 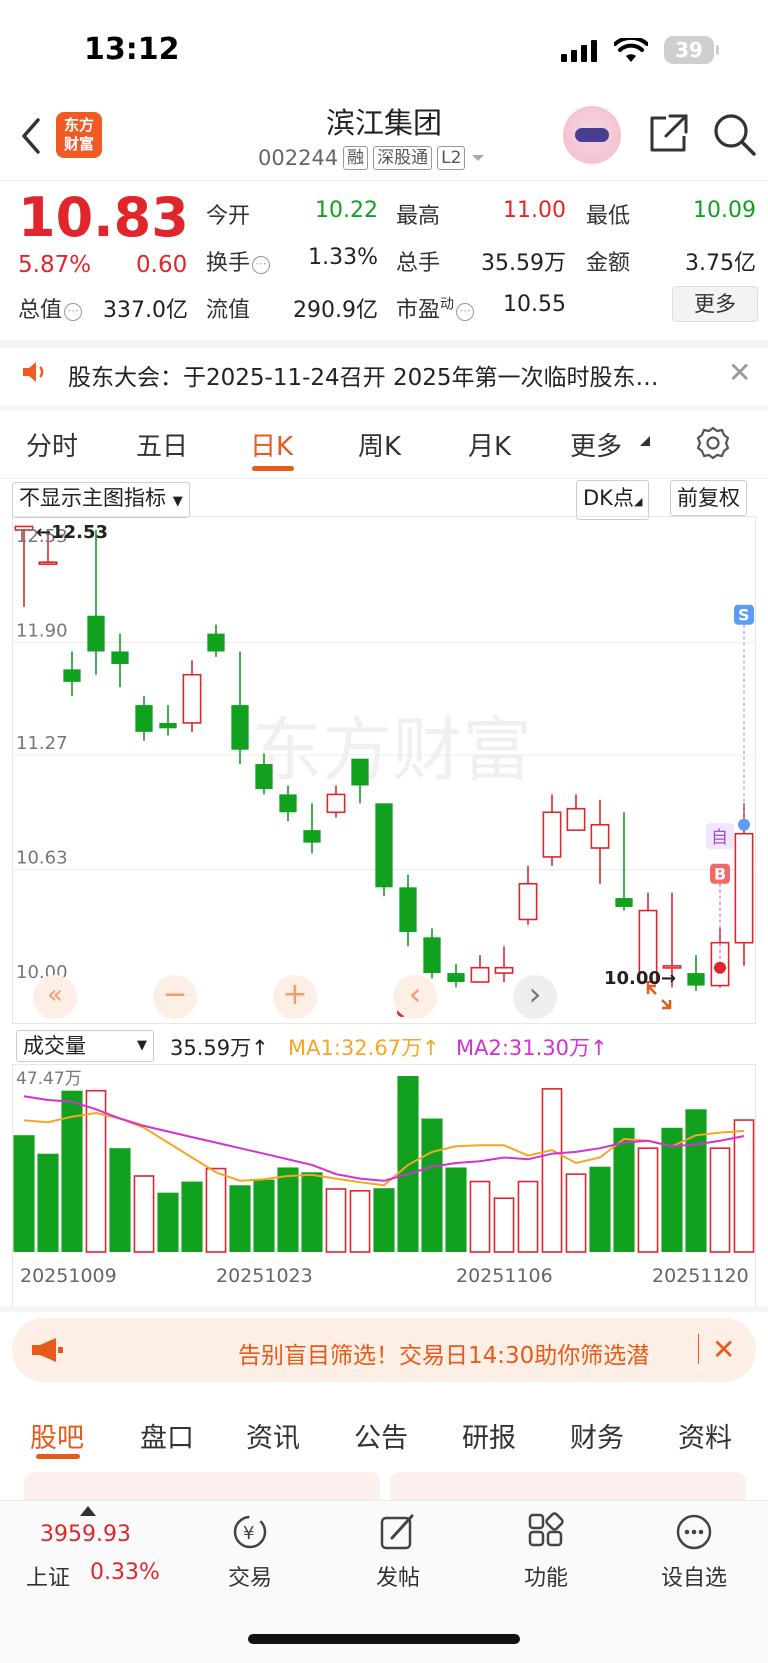 I want to click on high-label: 最高, so click(x=418, y=216).